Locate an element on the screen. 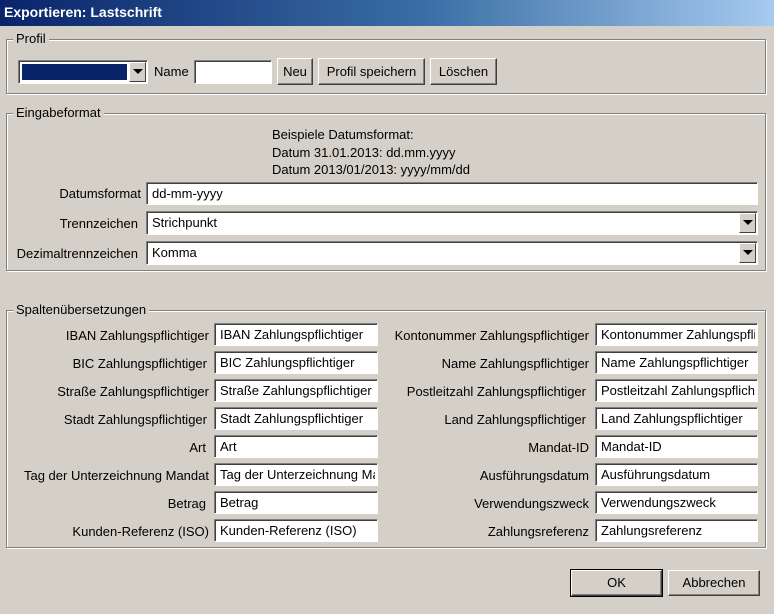 Image resolution: width=774 pixels, height=614 pixels. separator-select: Strichpunkt is located at coordinates (452, 223).